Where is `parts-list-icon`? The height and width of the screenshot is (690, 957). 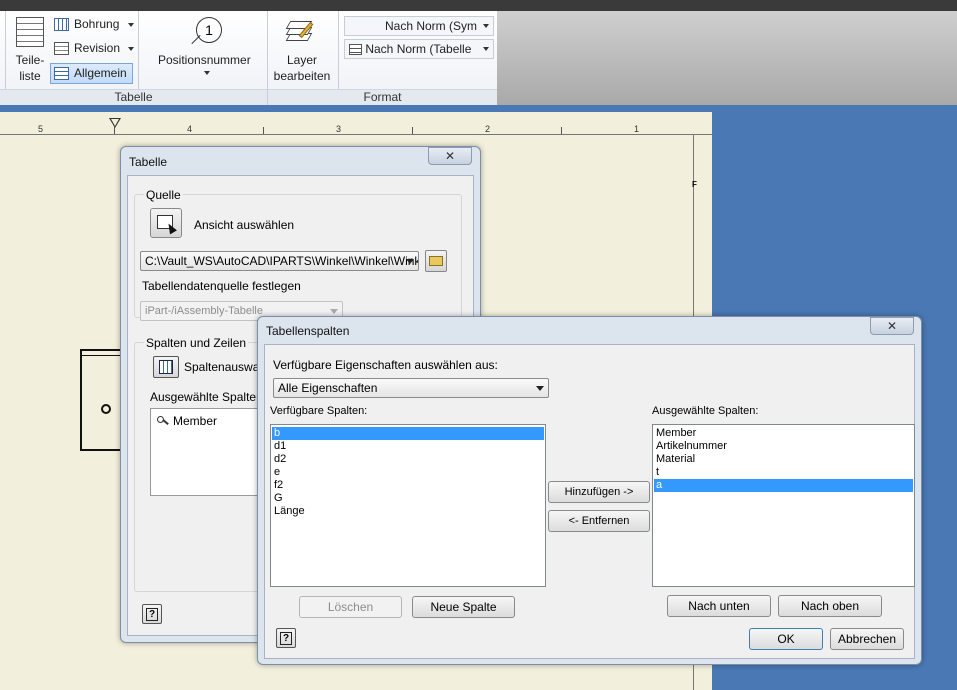 parts-list-icon is located at coordinates (30, 32).